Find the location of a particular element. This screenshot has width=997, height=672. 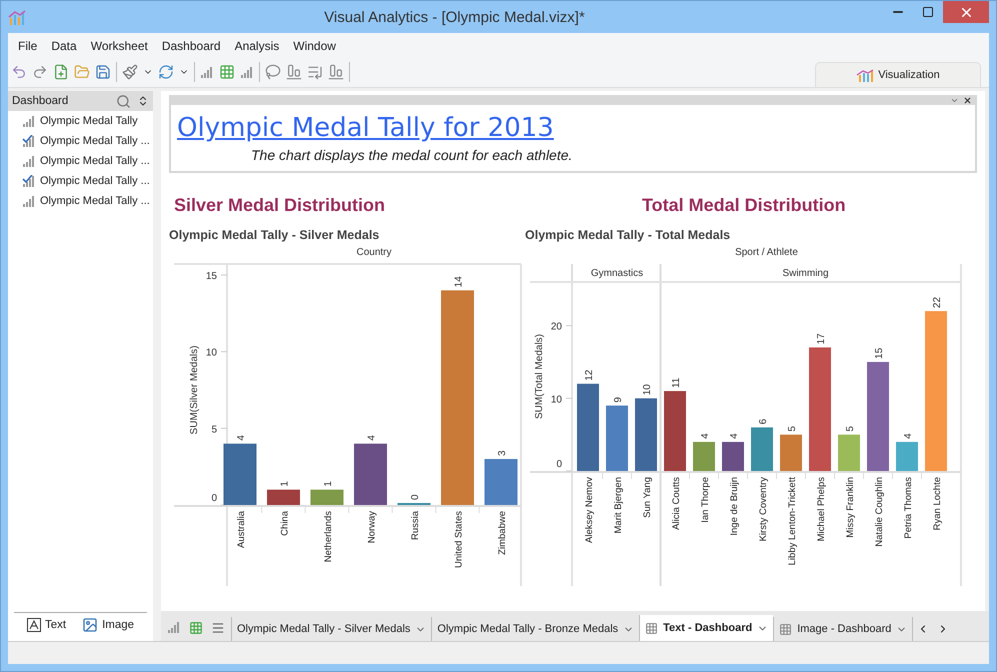

category-label: Ryan Lochte is located at coordinates (937, 503).